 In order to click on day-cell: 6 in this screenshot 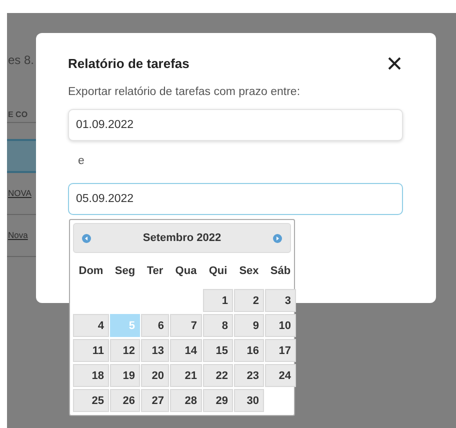, I will do `click(155, 325)`.